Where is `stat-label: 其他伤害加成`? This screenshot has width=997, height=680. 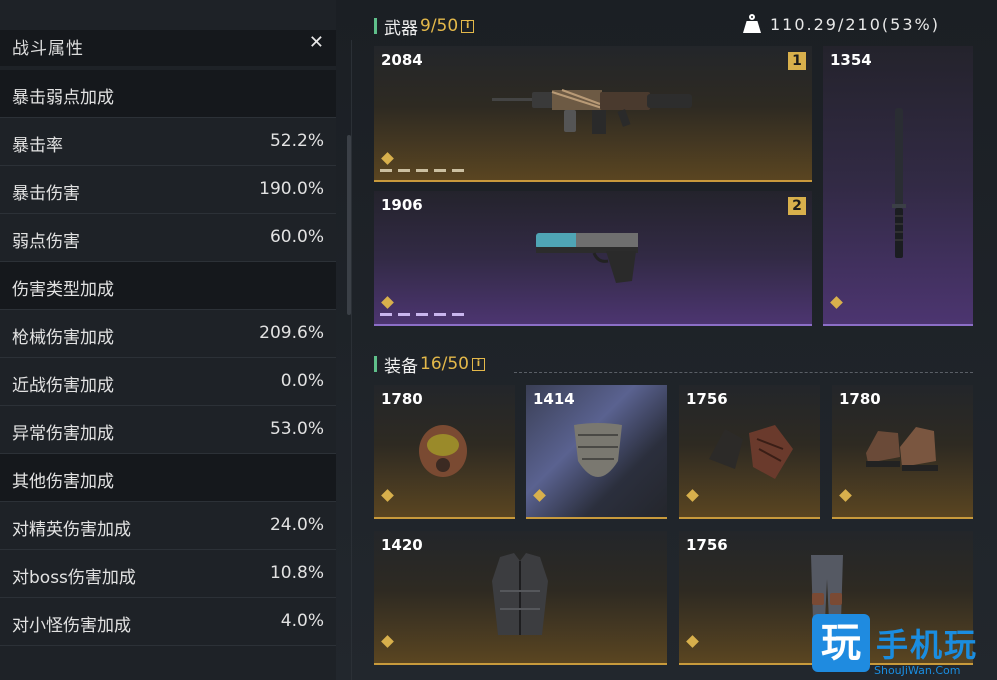
stat-label: 其他伤害加成 is located at coordinates (63, 482).